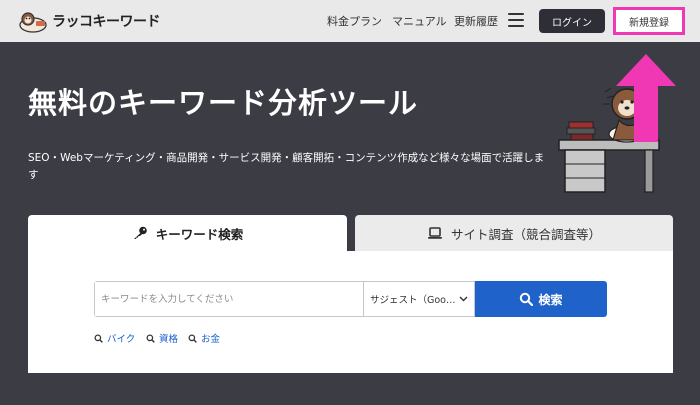 The image size is (700, 405). What do you see at coordinates (550, 299) in the screenshot?
I see `search-button-label: 検索` at bounding box center [550, 299].